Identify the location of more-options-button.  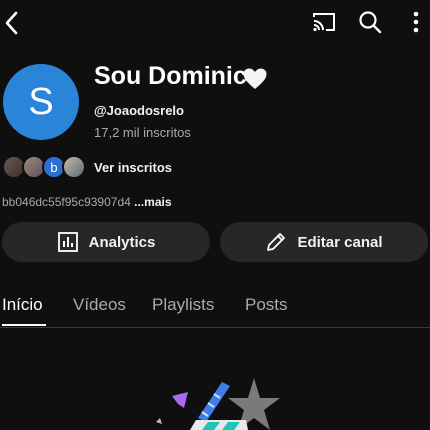
(416, 22).